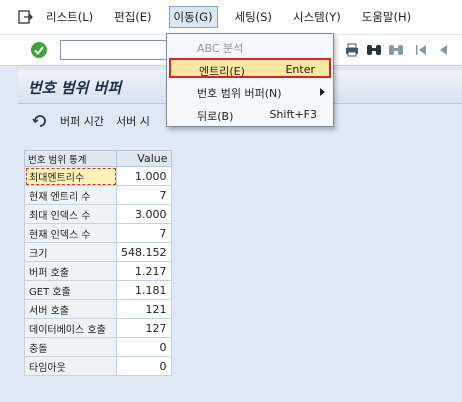 This screenshot has width=462, height=402. What do you see at coordinates (70, 328) in the screenshot?
I see `row-label: 데이터베이스 호출` at bounding box center [70, 328].